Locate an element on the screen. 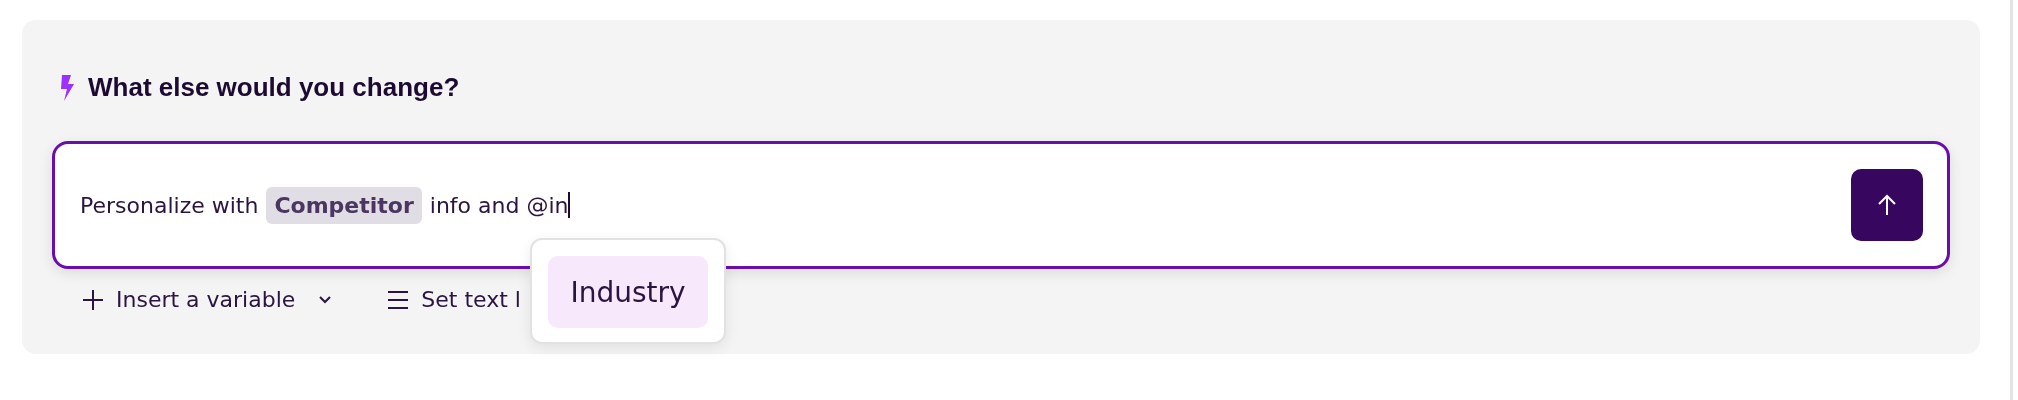 This screenshot has height=400, width=2018. suggestion-item: Industry is located at coordinates (628, 292).